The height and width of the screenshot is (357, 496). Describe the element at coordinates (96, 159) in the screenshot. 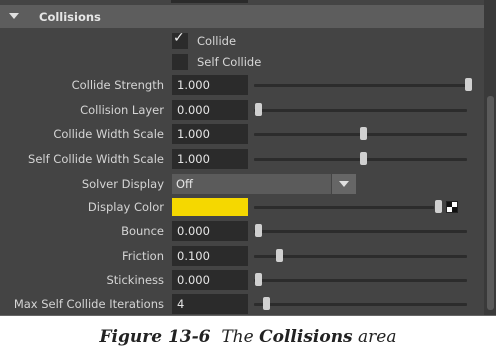

I see `self-collide-width-scale-label: Self Collide Width Scale` at that location.